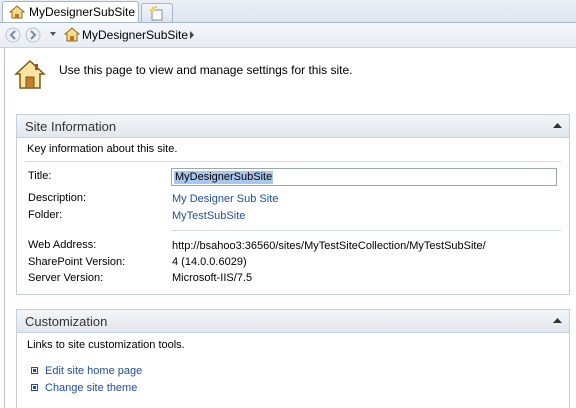 The width and height of the screenshot is (576, 408). What do you see at coordinates (293, 126) in the screenshot?
I see `section-header: Site Information` at bounding box center [293, 126].